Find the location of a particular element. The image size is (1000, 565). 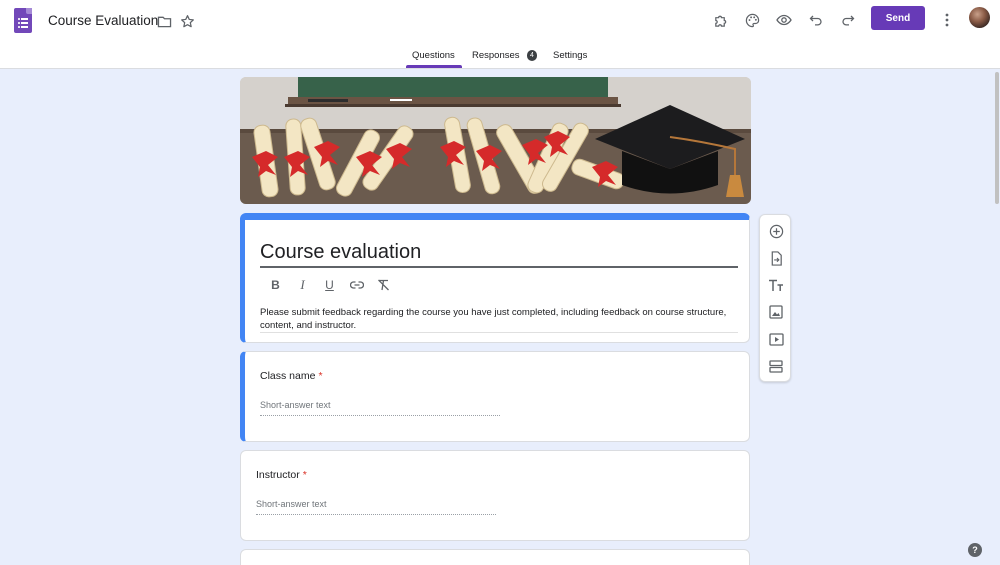

redo-icon is located at coordinates (848, 20).